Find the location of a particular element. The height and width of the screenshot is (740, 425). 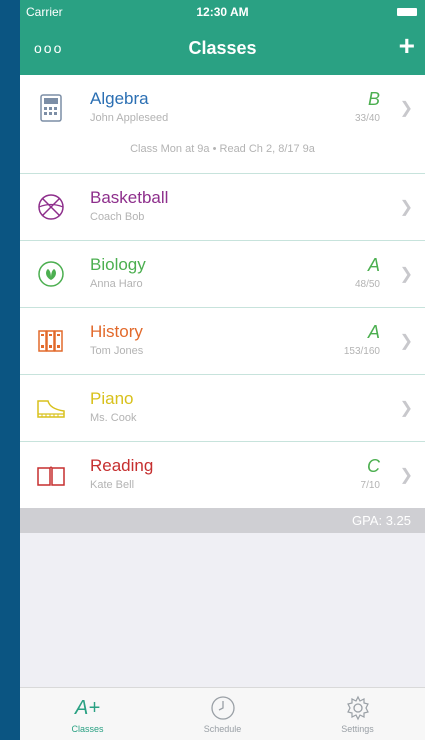

class-name: Basketball is located at coordinates (129, 197).